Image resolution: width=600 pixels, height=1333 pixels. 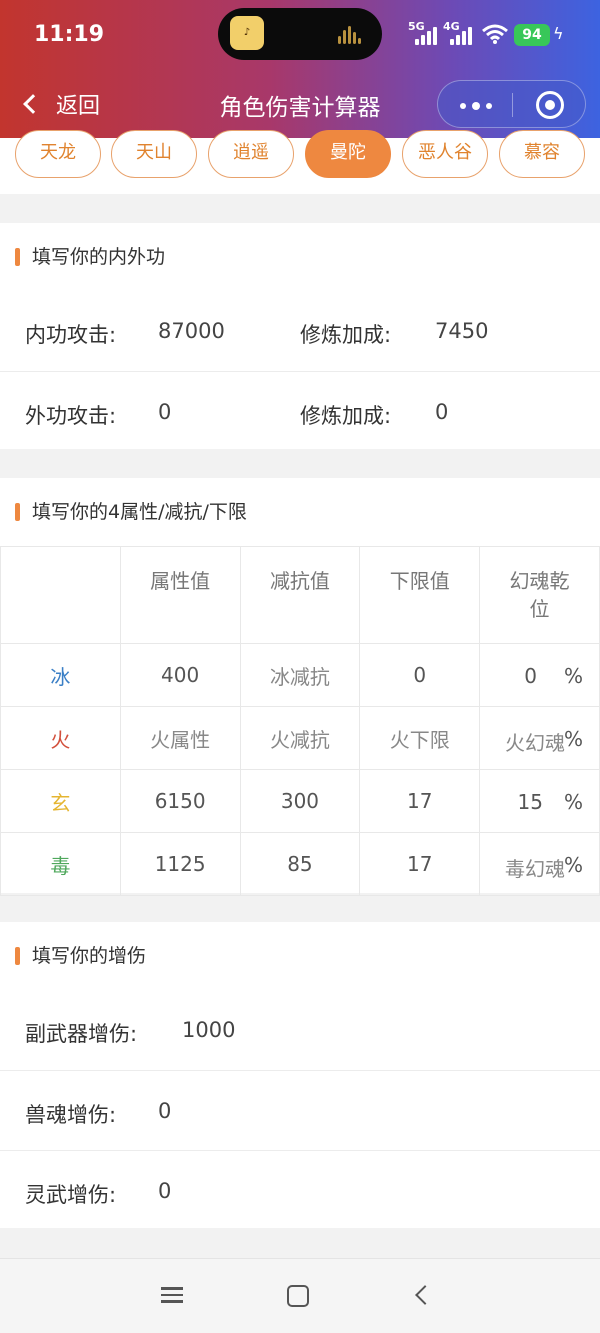 I want to click on back-button: 返回, so click(x=59, y=104).